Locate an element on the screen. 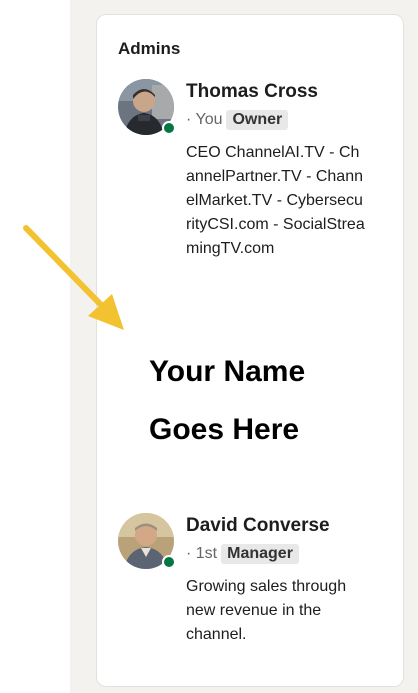 The width and height of the screenshot is (418, 693). role-badge: Owner is located at coordinates (257, 120).